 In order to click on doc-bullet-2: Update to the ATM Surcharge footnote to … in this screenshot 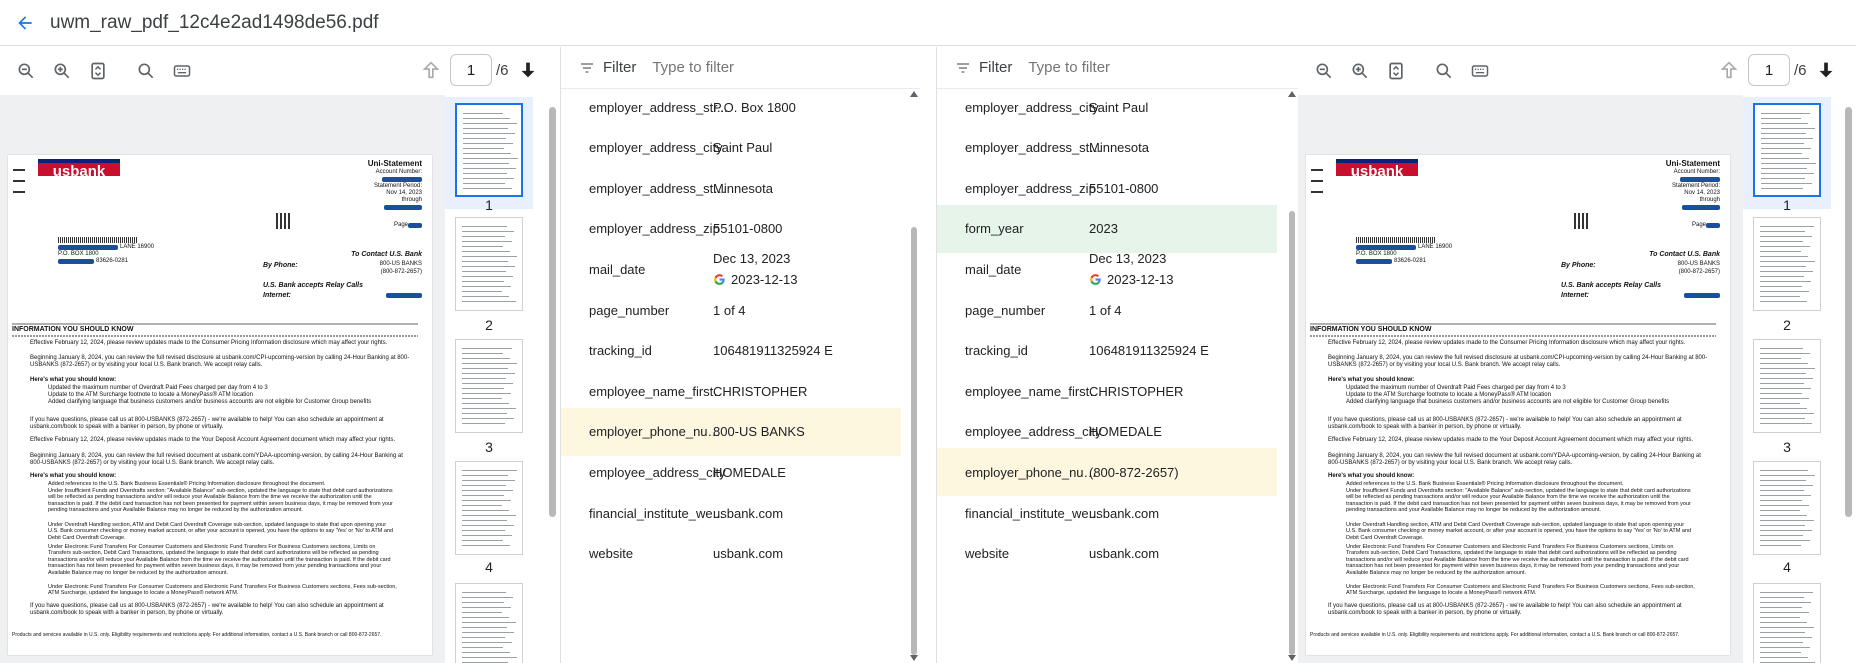, I will do `click(1448, 395)`.